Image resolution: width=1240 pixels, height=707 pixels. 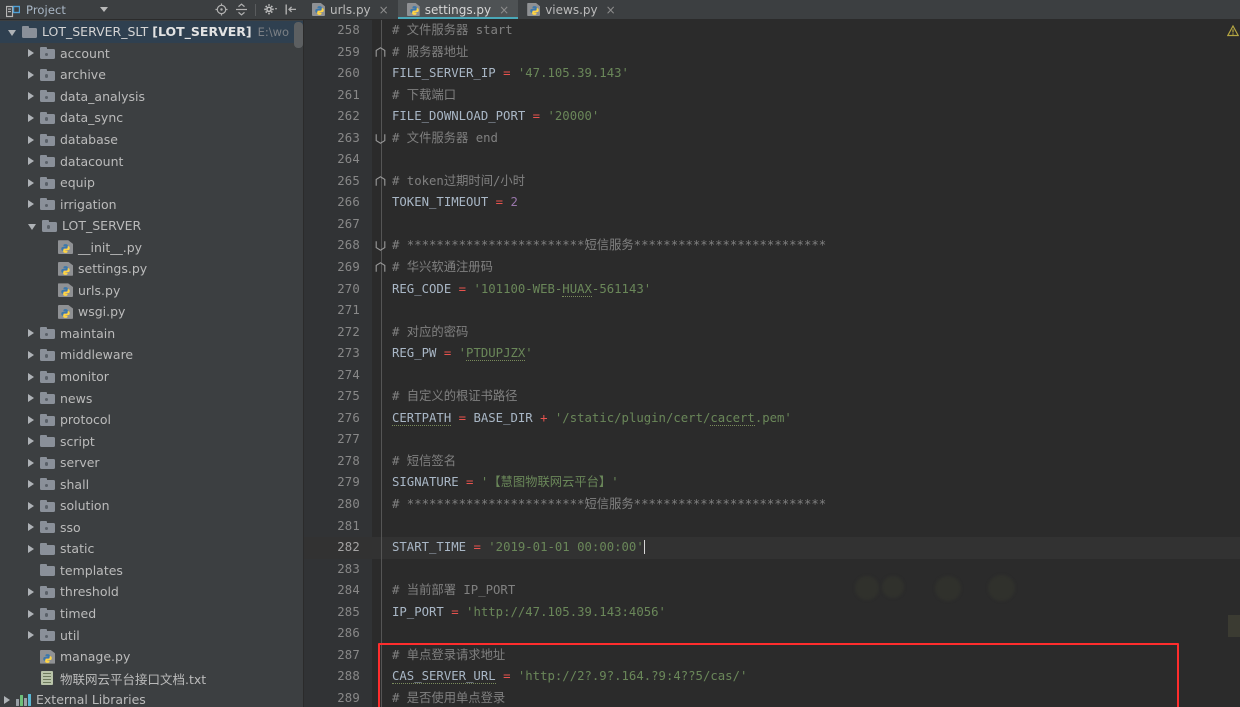 What do you see at coordinates (151, 355) in the screenshot?
I see `tree-row-middleware: middleware` at bounding box center [151, 355].